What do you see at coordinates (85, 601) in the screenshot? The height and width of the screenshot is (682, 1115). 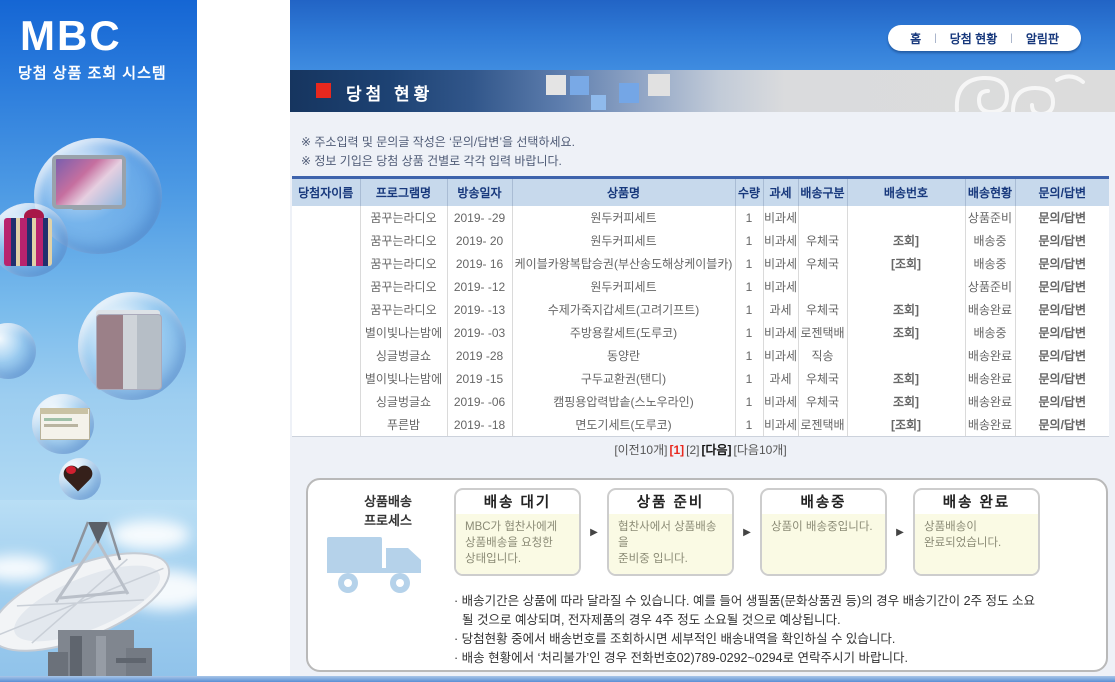 I see `satellite-dish-image` at bounding box center [85, 601].